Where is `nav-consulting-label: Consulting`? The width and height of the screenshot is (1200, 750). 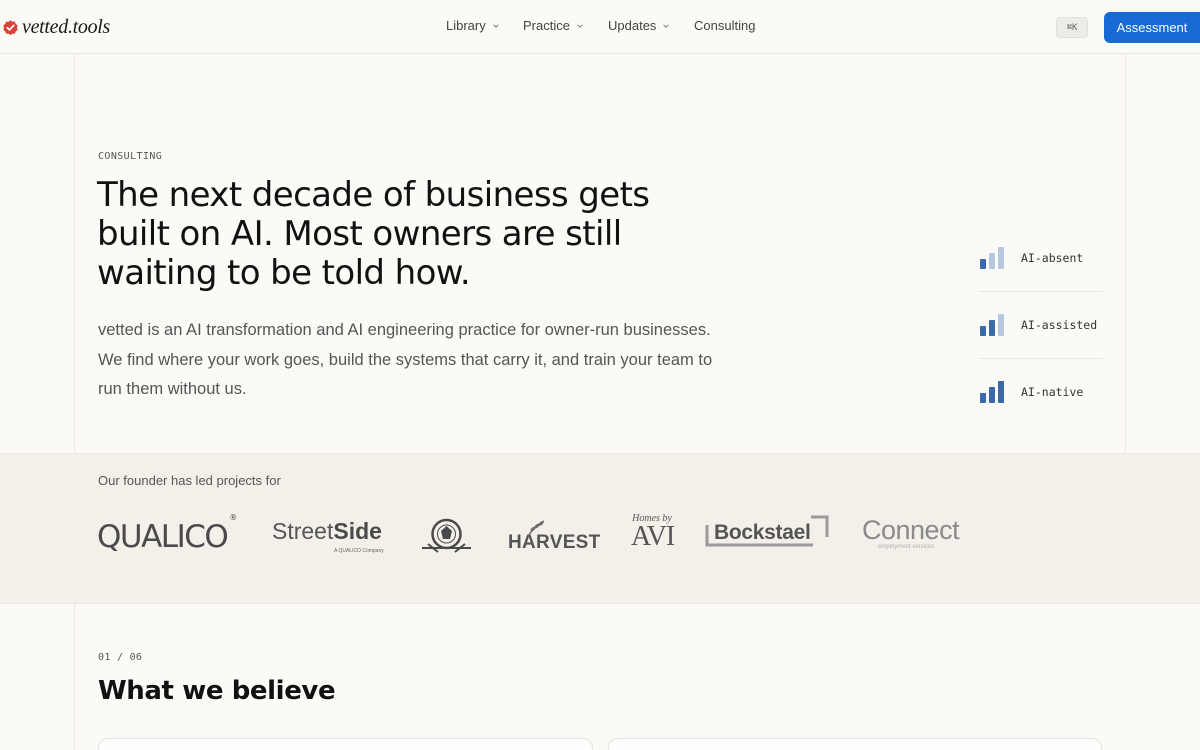 nav-consulting-label: Consulting is located at coordinates (725, 25).